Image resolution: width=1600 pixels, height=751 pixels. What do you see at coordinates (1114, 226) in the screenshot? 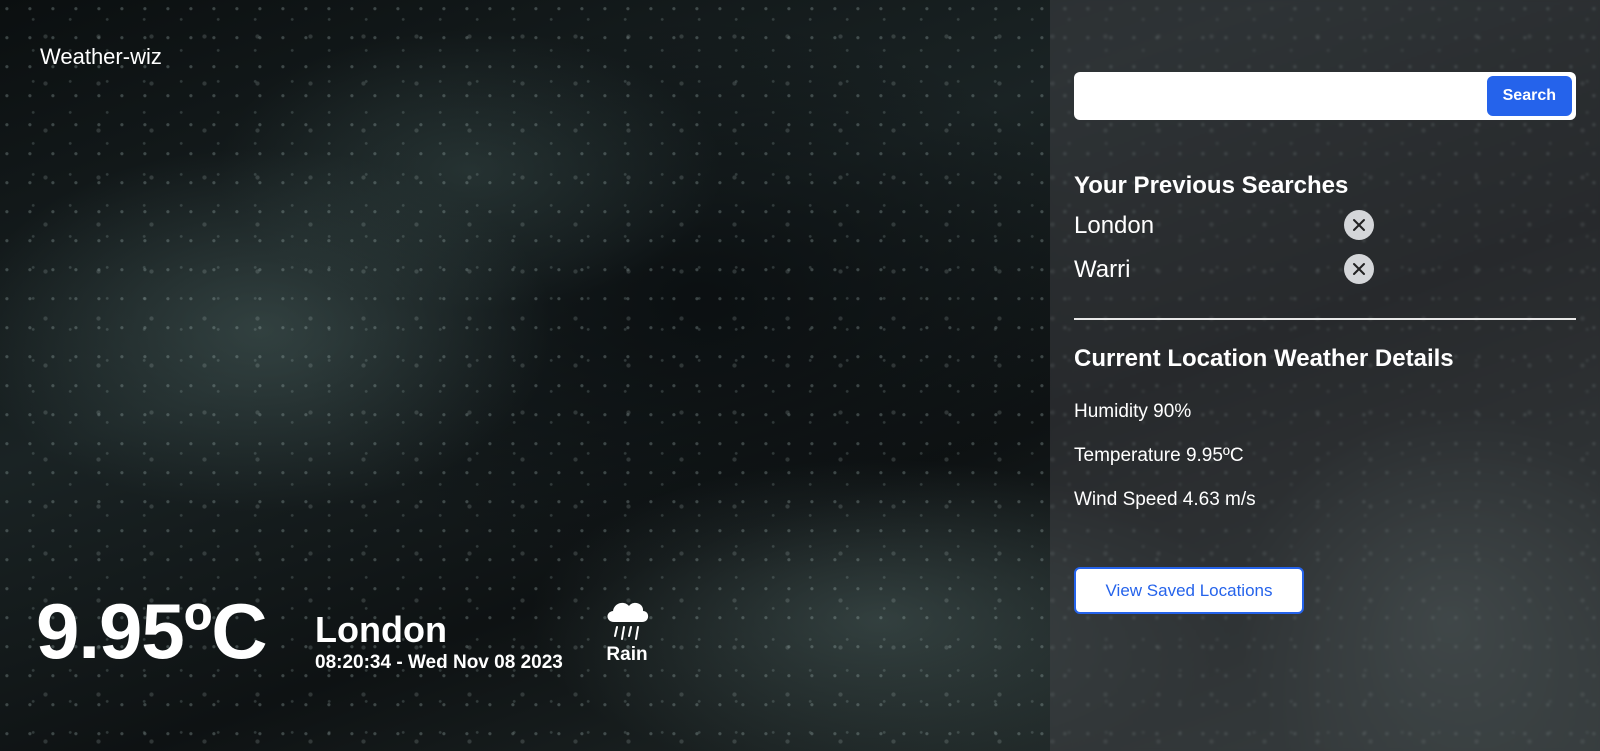
I see `previous-search-label: London` at bounding box center [1114, 226].